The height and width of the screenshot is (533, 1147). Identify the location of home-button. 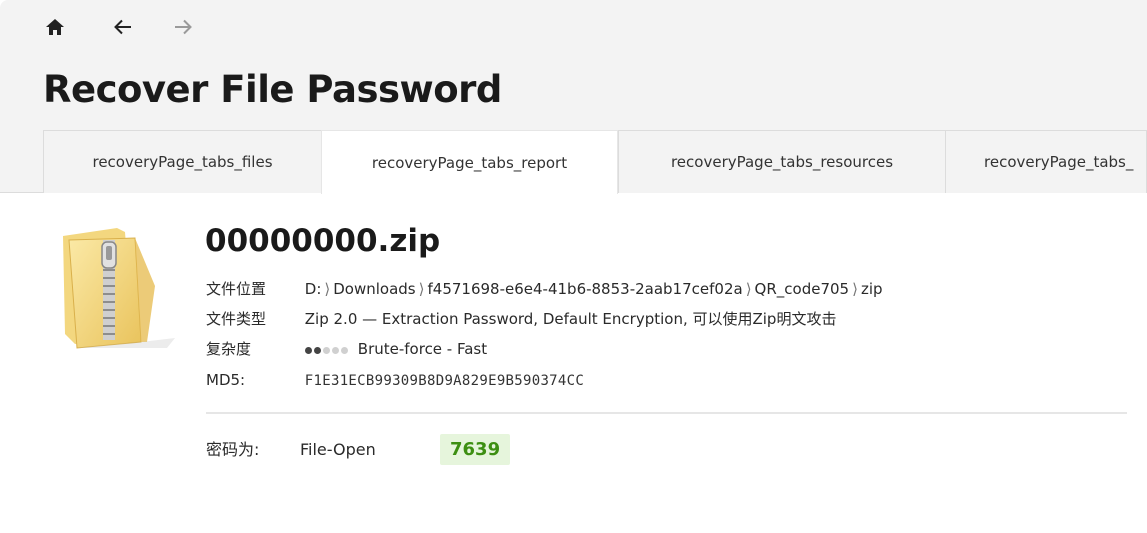
(55, 27).